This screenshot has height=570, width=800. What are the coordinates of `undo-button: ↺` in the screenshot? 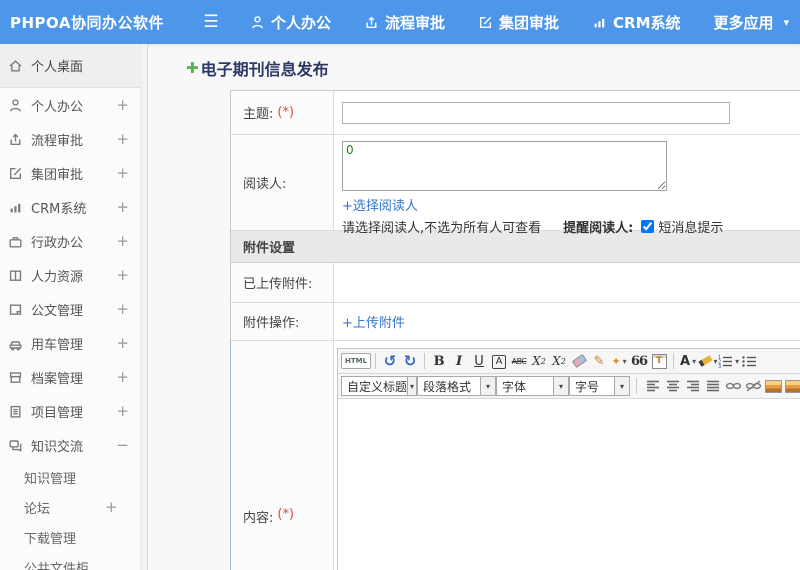 It's located at (390, 361).